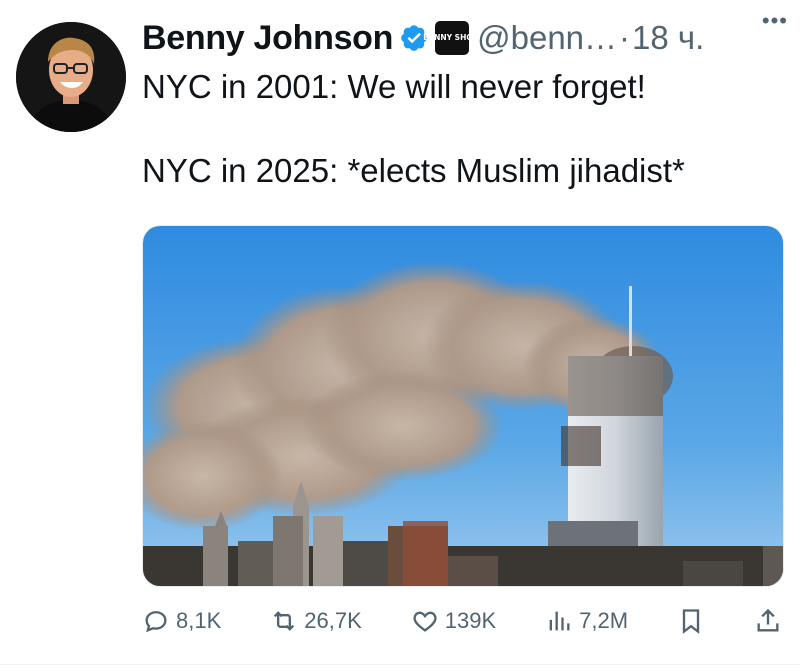 This screenshot has height=671, width=800. I want to click on share-button, so click(768, 621).